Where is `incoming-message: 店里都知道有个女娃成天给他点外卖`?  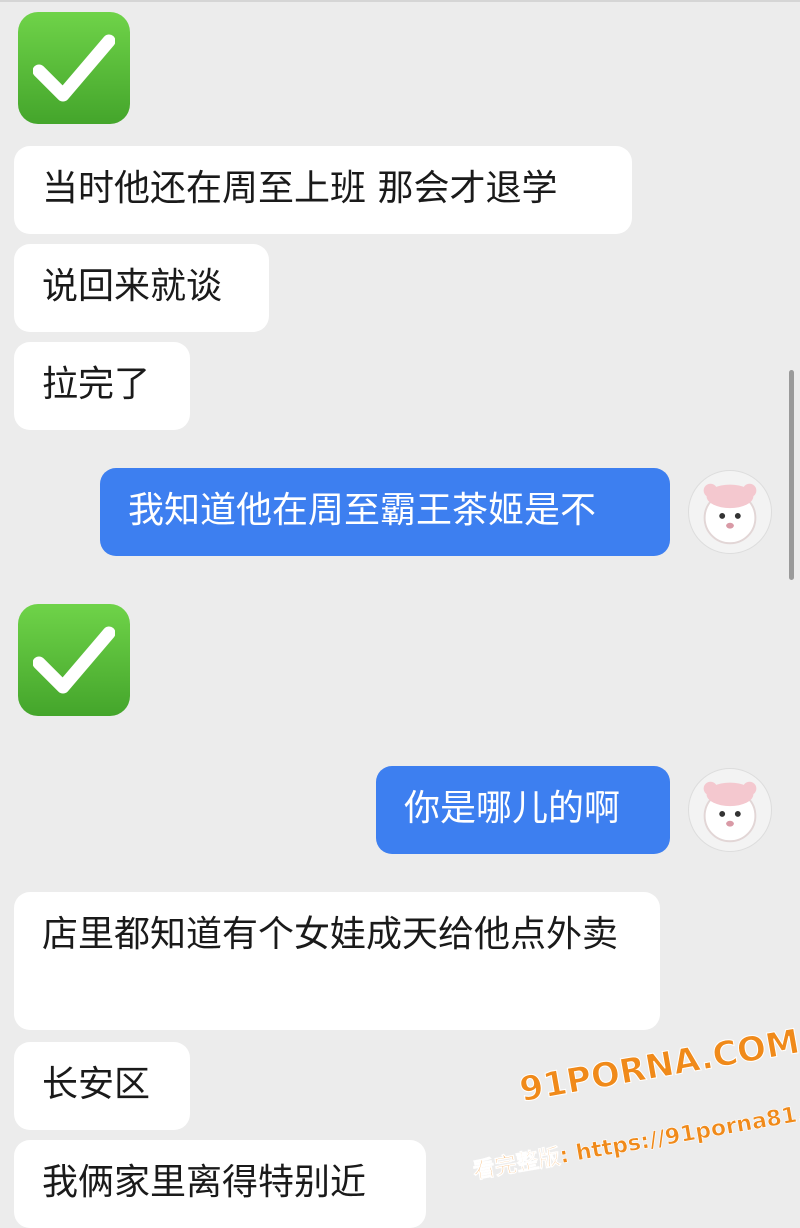 incoming-message: 店里都知道有个女娃成天给他点外卖 is located at coordinates (337, 961).